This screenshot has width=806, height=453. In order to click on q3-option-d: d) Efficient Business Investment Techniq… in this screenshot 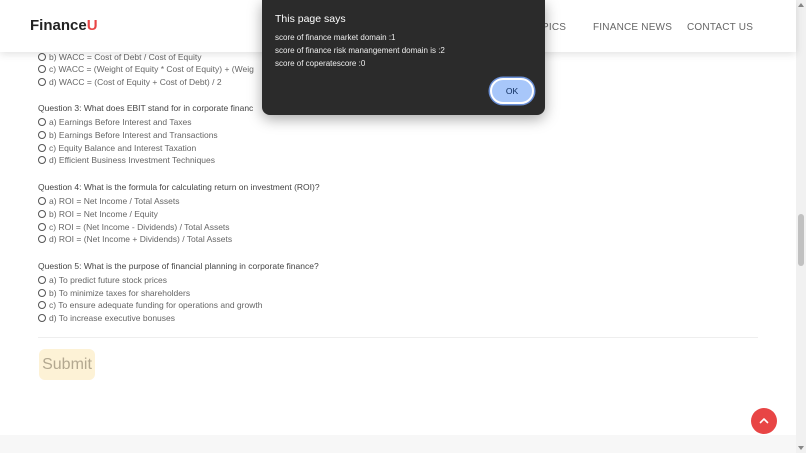, I will do `click(126, 160)`.